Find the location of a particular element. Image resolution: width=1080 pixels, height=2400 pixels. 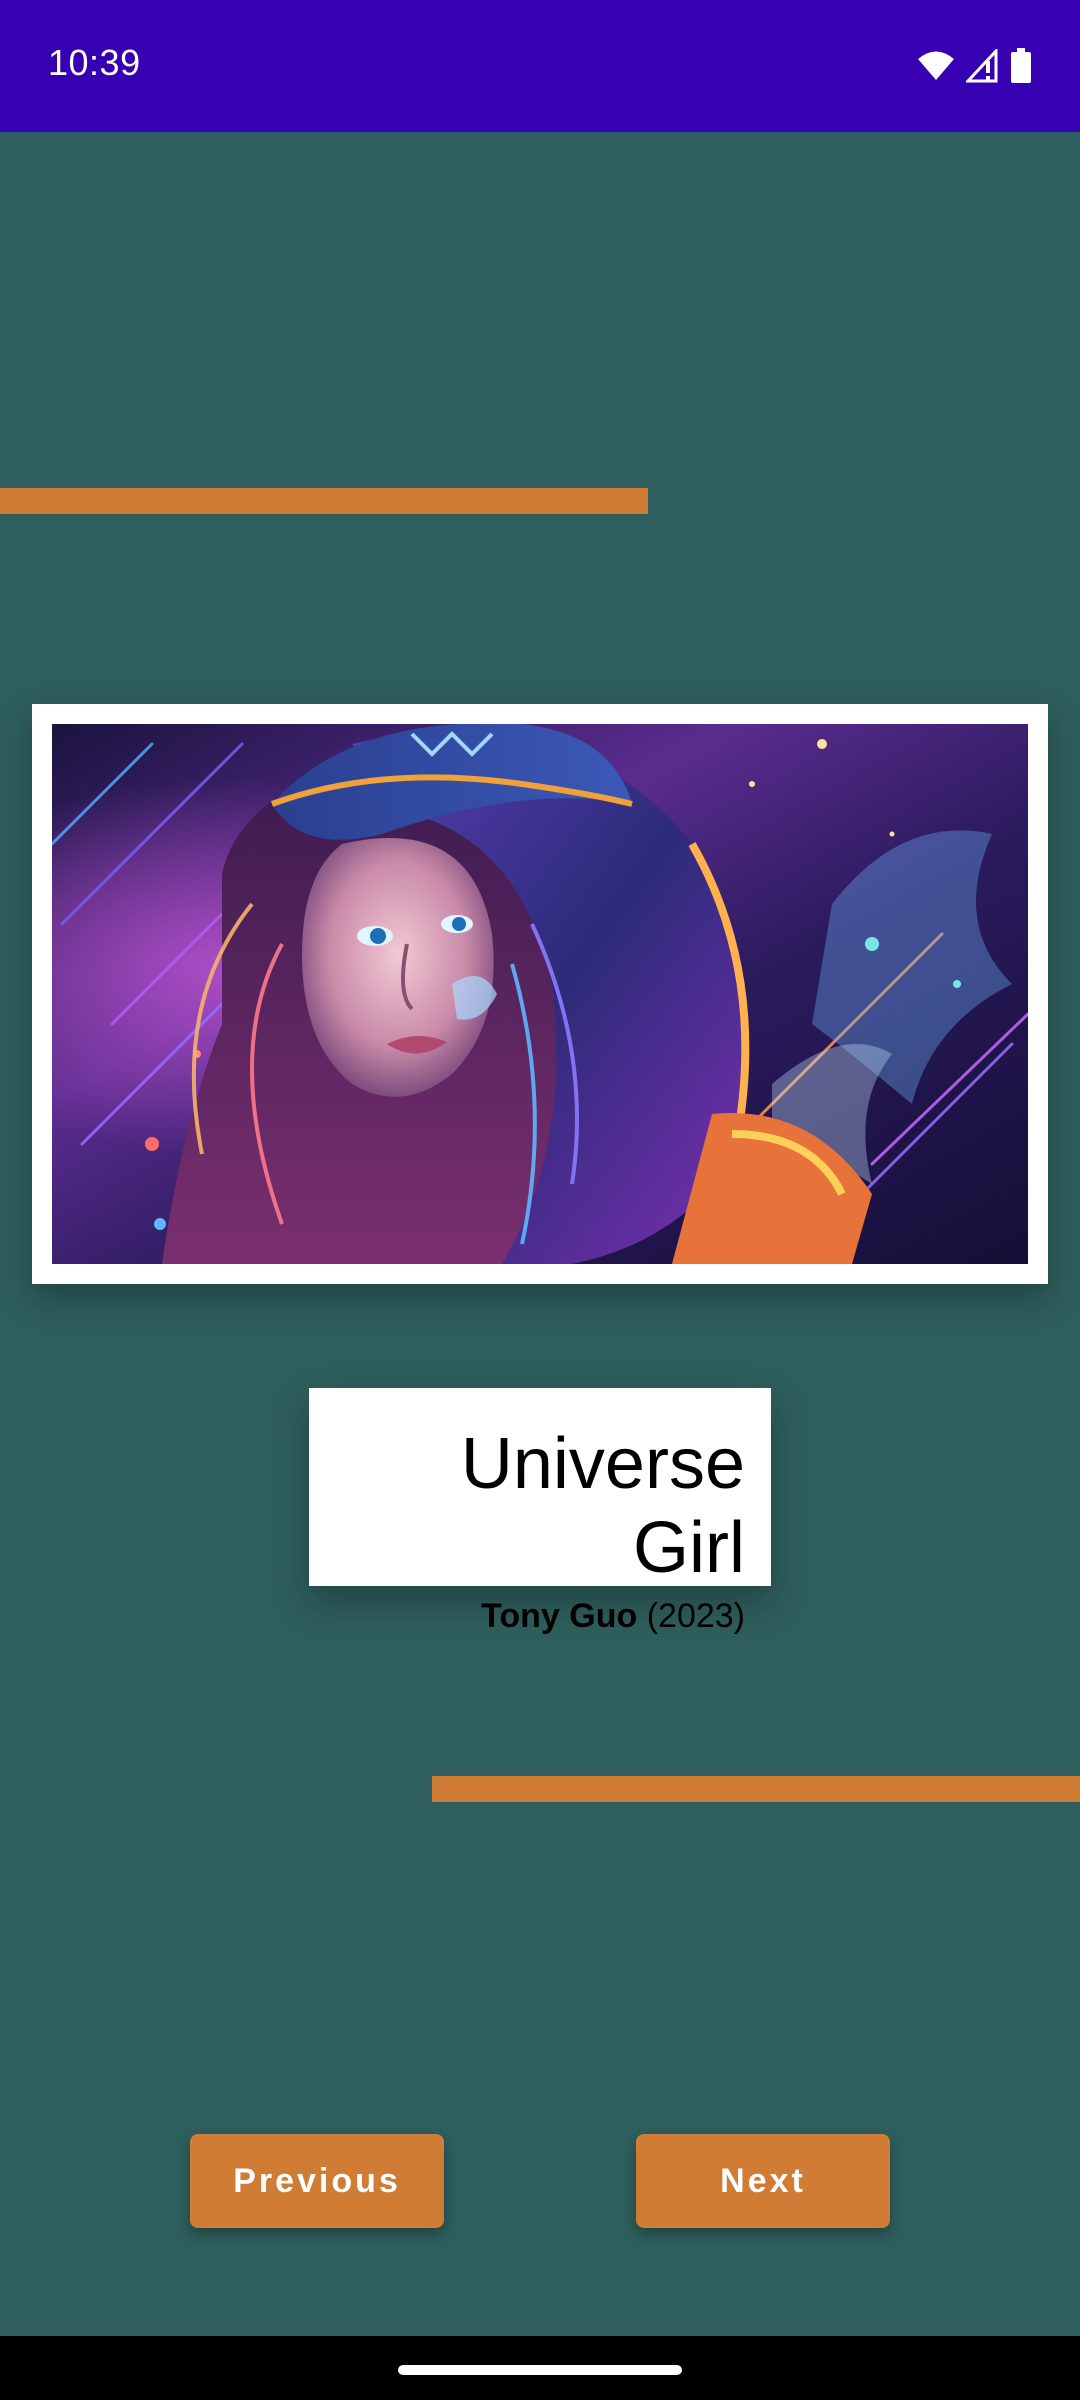

home-gesture-handle is located at coordinates (540, 2370).